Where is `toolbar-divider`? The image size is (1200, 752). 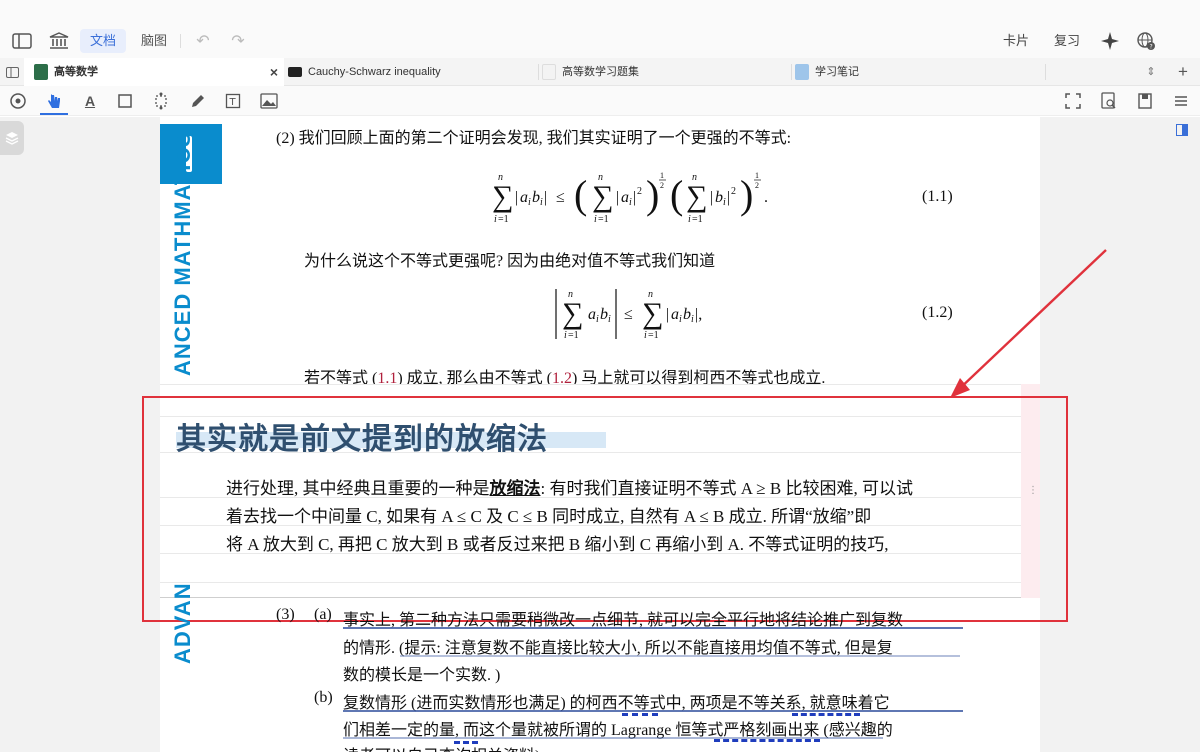
toolbar-divider is located at coordinates (180, 41).